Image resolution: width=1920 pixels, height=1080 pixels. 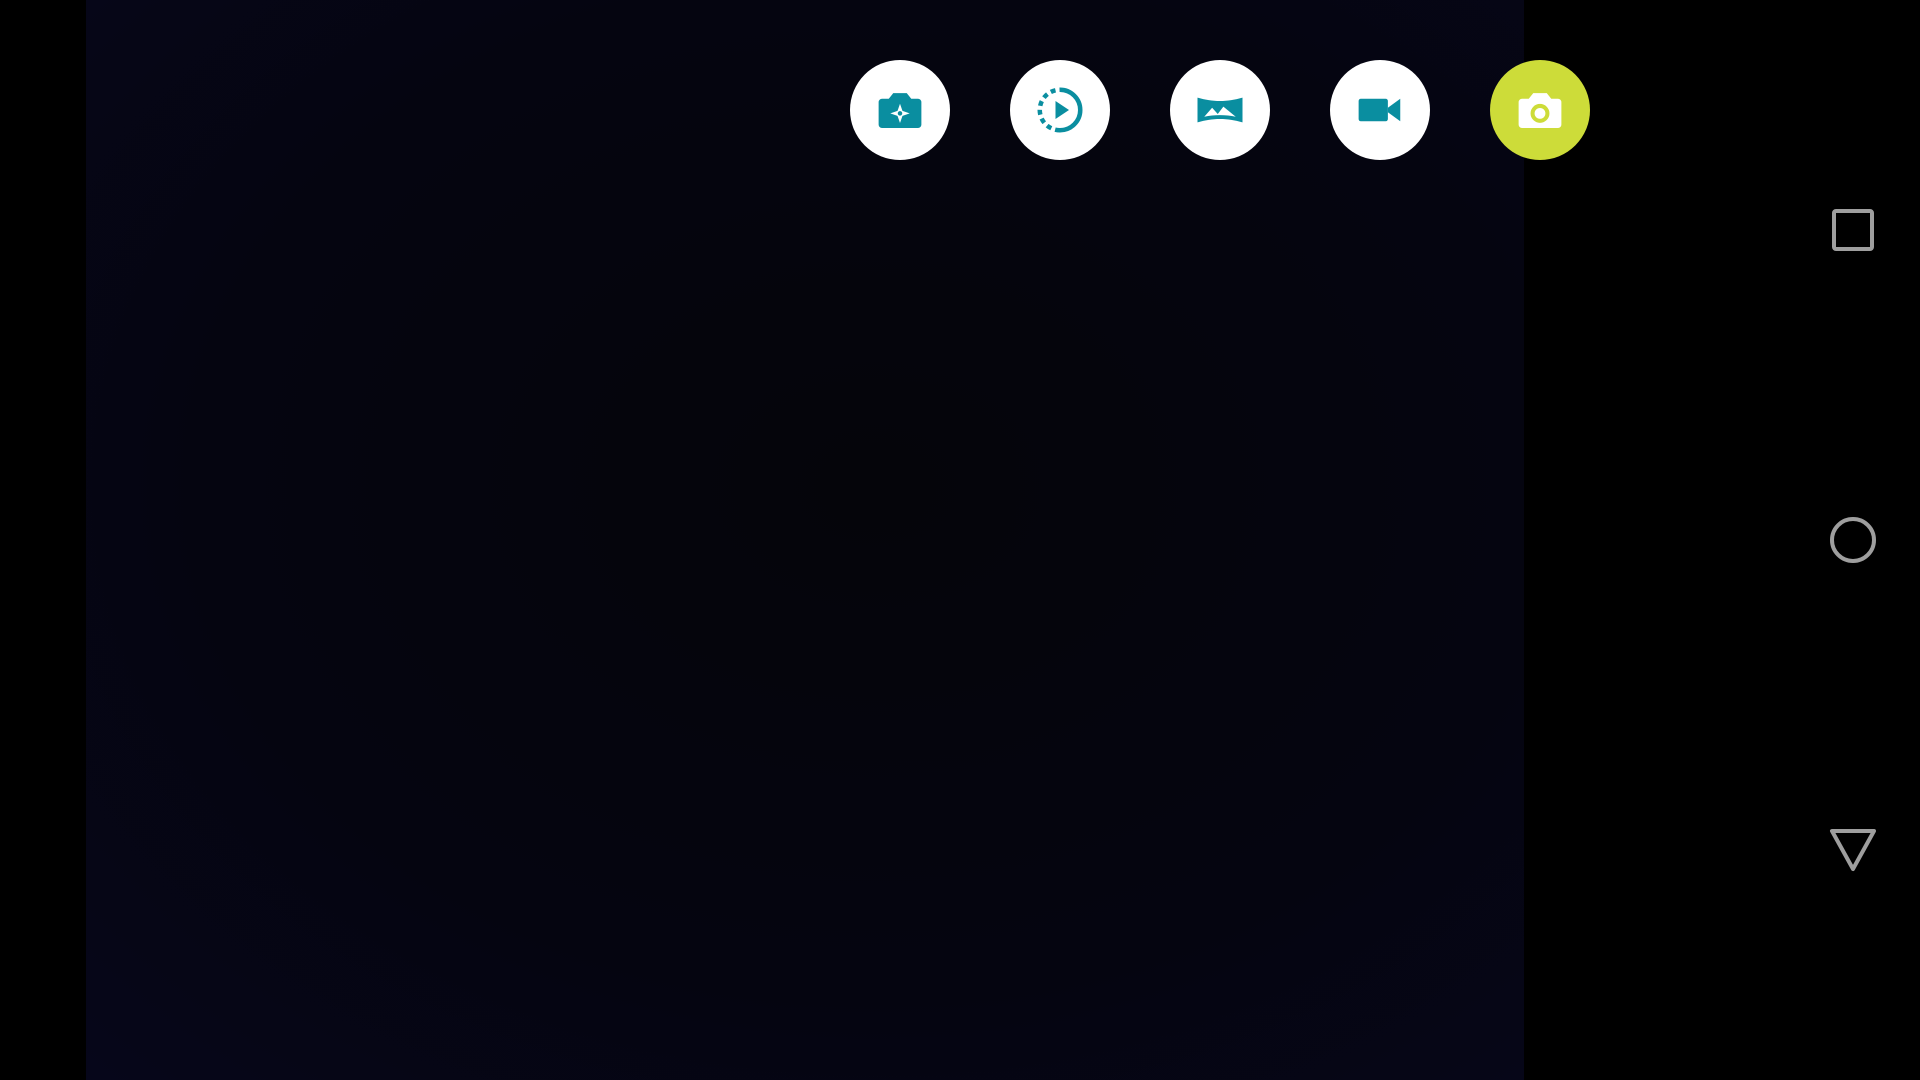 I want to click on slow-motion-mode-button, so click(x=1060, y=110).